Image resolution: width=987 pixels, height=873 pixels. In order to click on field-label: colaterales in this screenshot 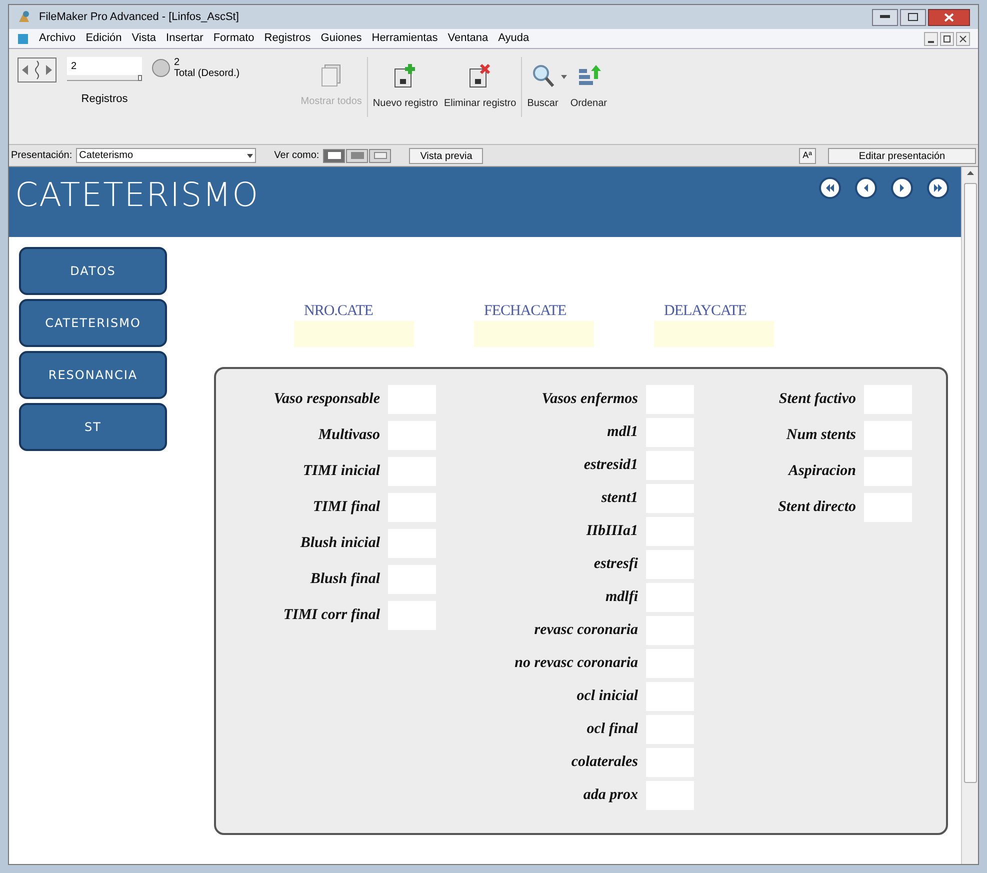, I will do `click(604, 762)`.